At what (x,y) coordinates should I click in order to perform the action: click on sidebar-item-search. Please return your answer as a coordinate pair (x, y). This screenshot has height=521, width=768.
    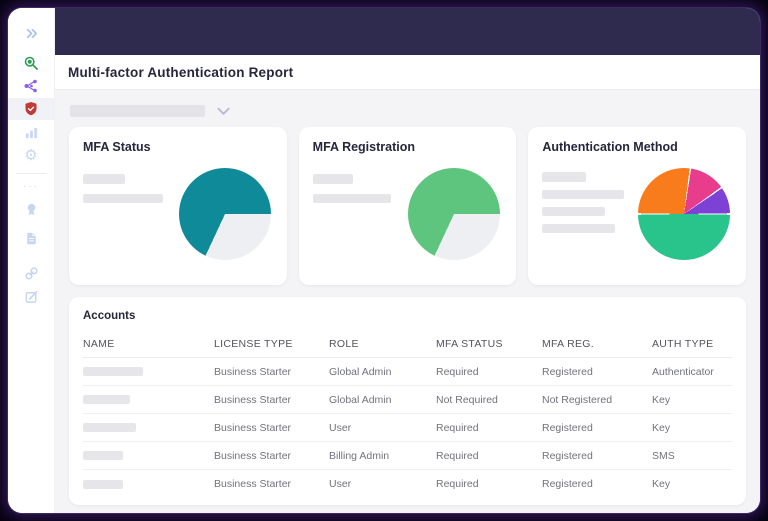
    Looking at the image, I should click on (31, 63).